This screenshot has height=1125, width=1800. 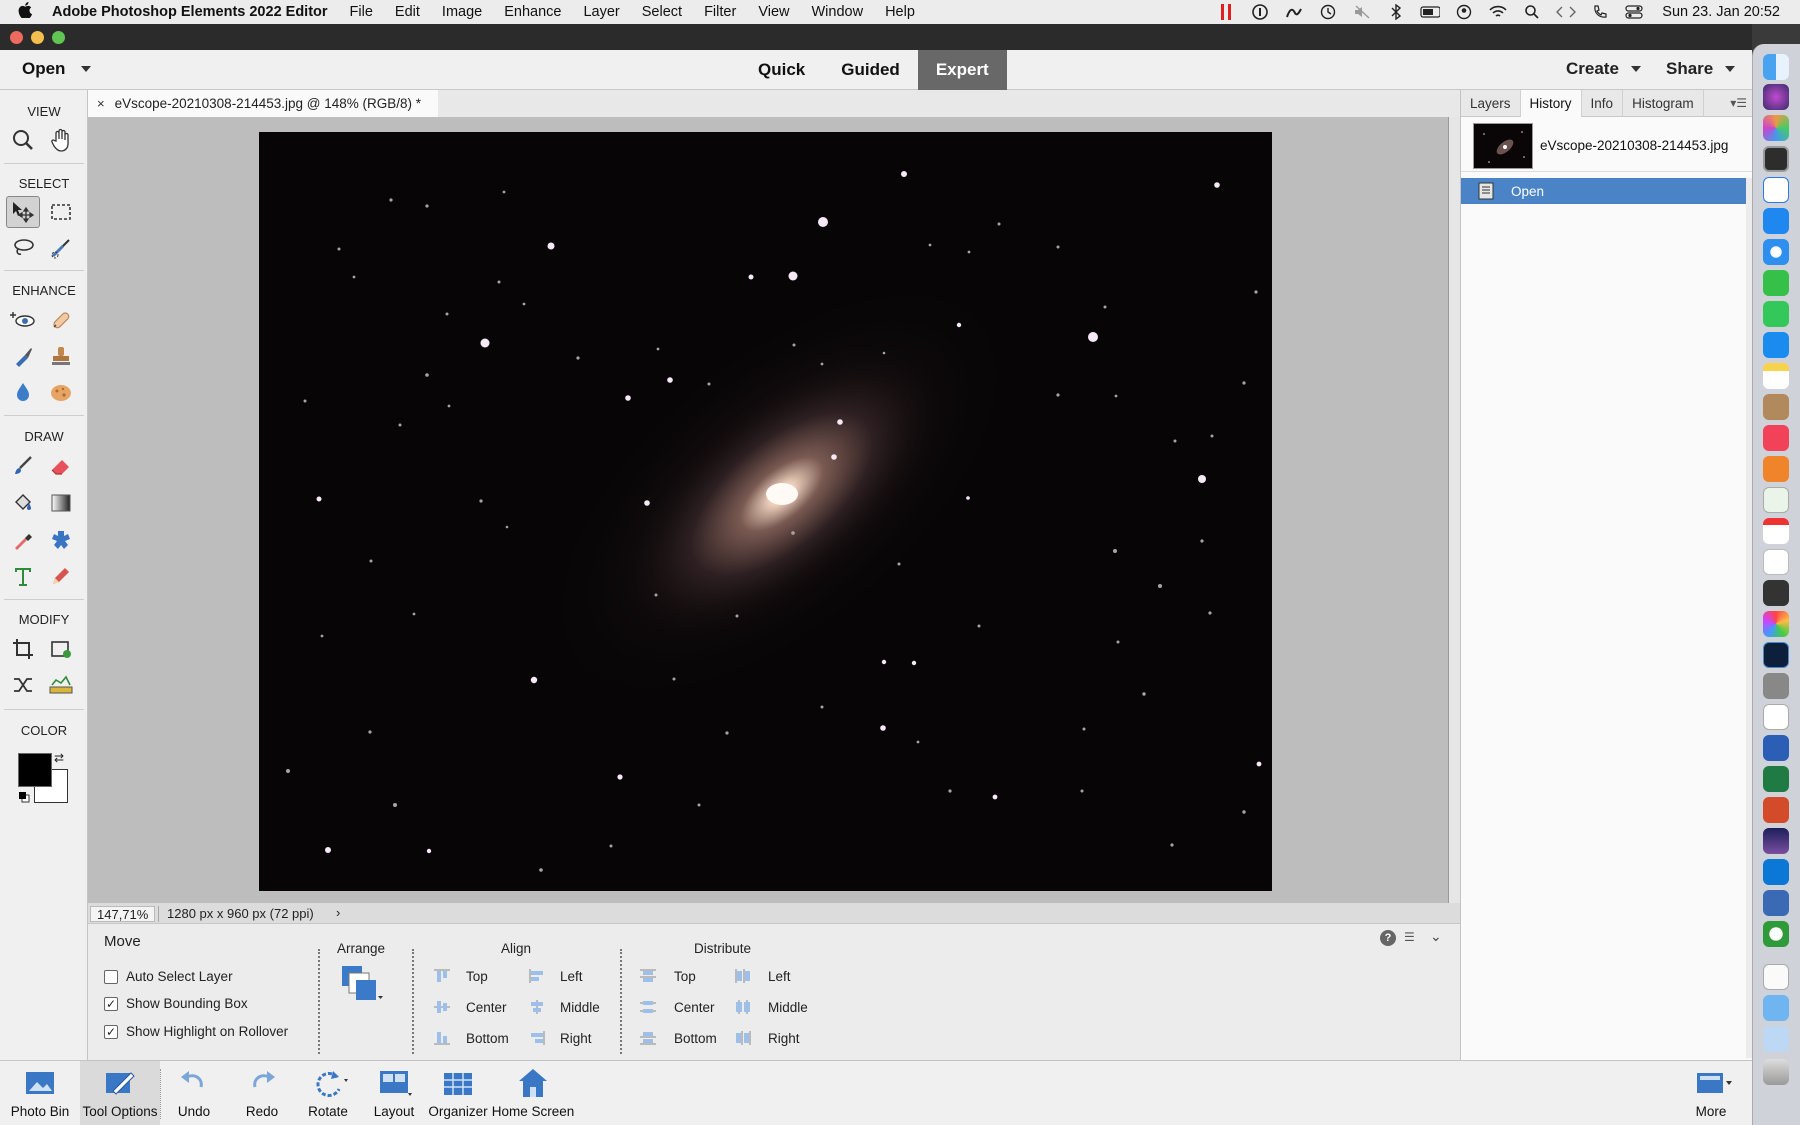 What do you see at coordinates (1776, 779) in the screenshot?
I see `excel-icon` at bounding box center [1776, 779].